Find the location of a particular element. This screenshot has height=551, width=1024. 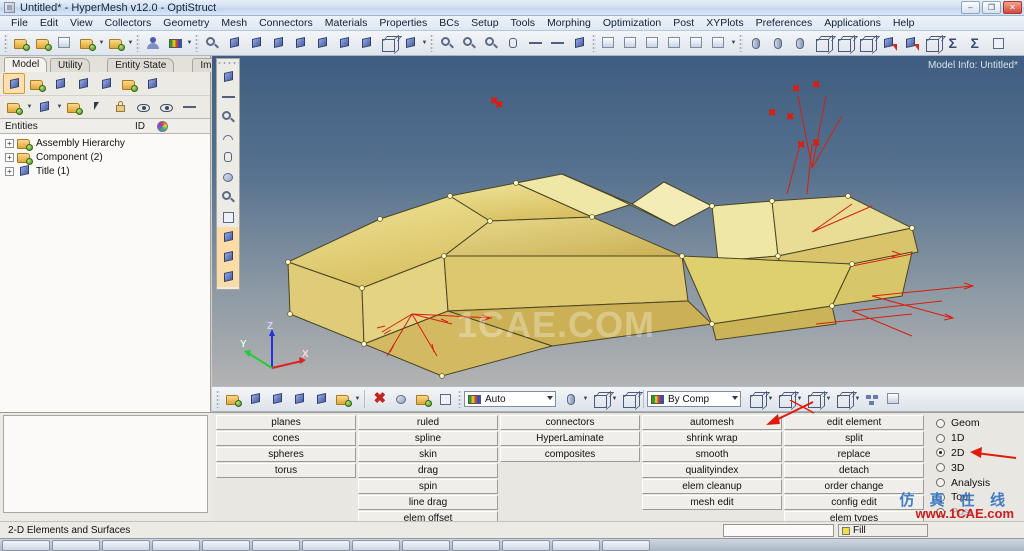

zoom-center-icon is located at coordinates (491, 43).